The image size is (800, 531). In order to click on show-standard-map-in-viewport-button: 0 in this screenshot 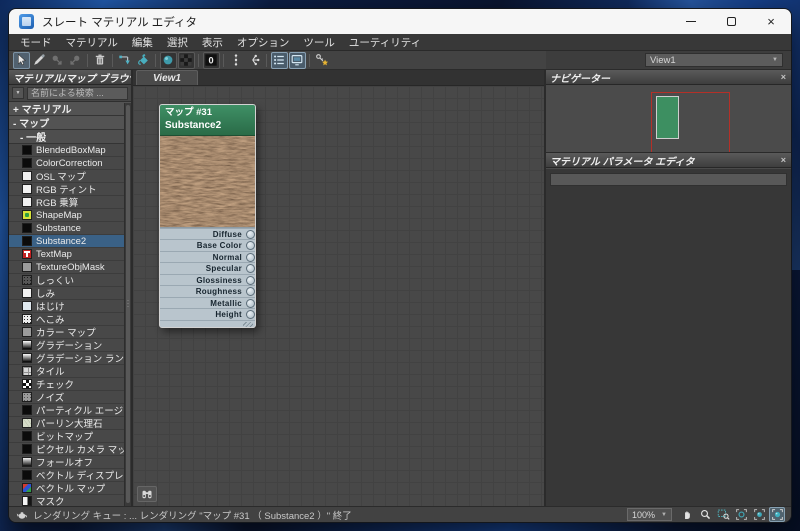, I will do `click(211, 60)`.